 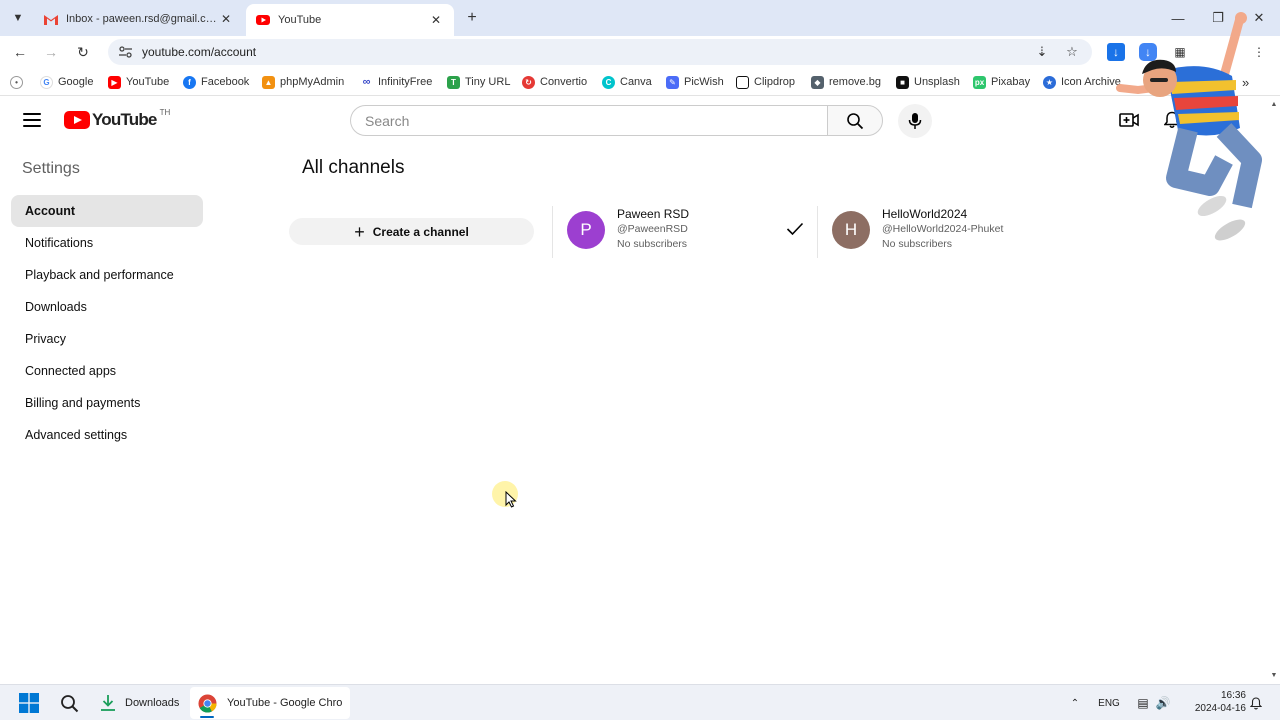 What do you see at coordinates (851, 230) in the screenshot?
I see `avatar: H` at bounding box center [851, 230].